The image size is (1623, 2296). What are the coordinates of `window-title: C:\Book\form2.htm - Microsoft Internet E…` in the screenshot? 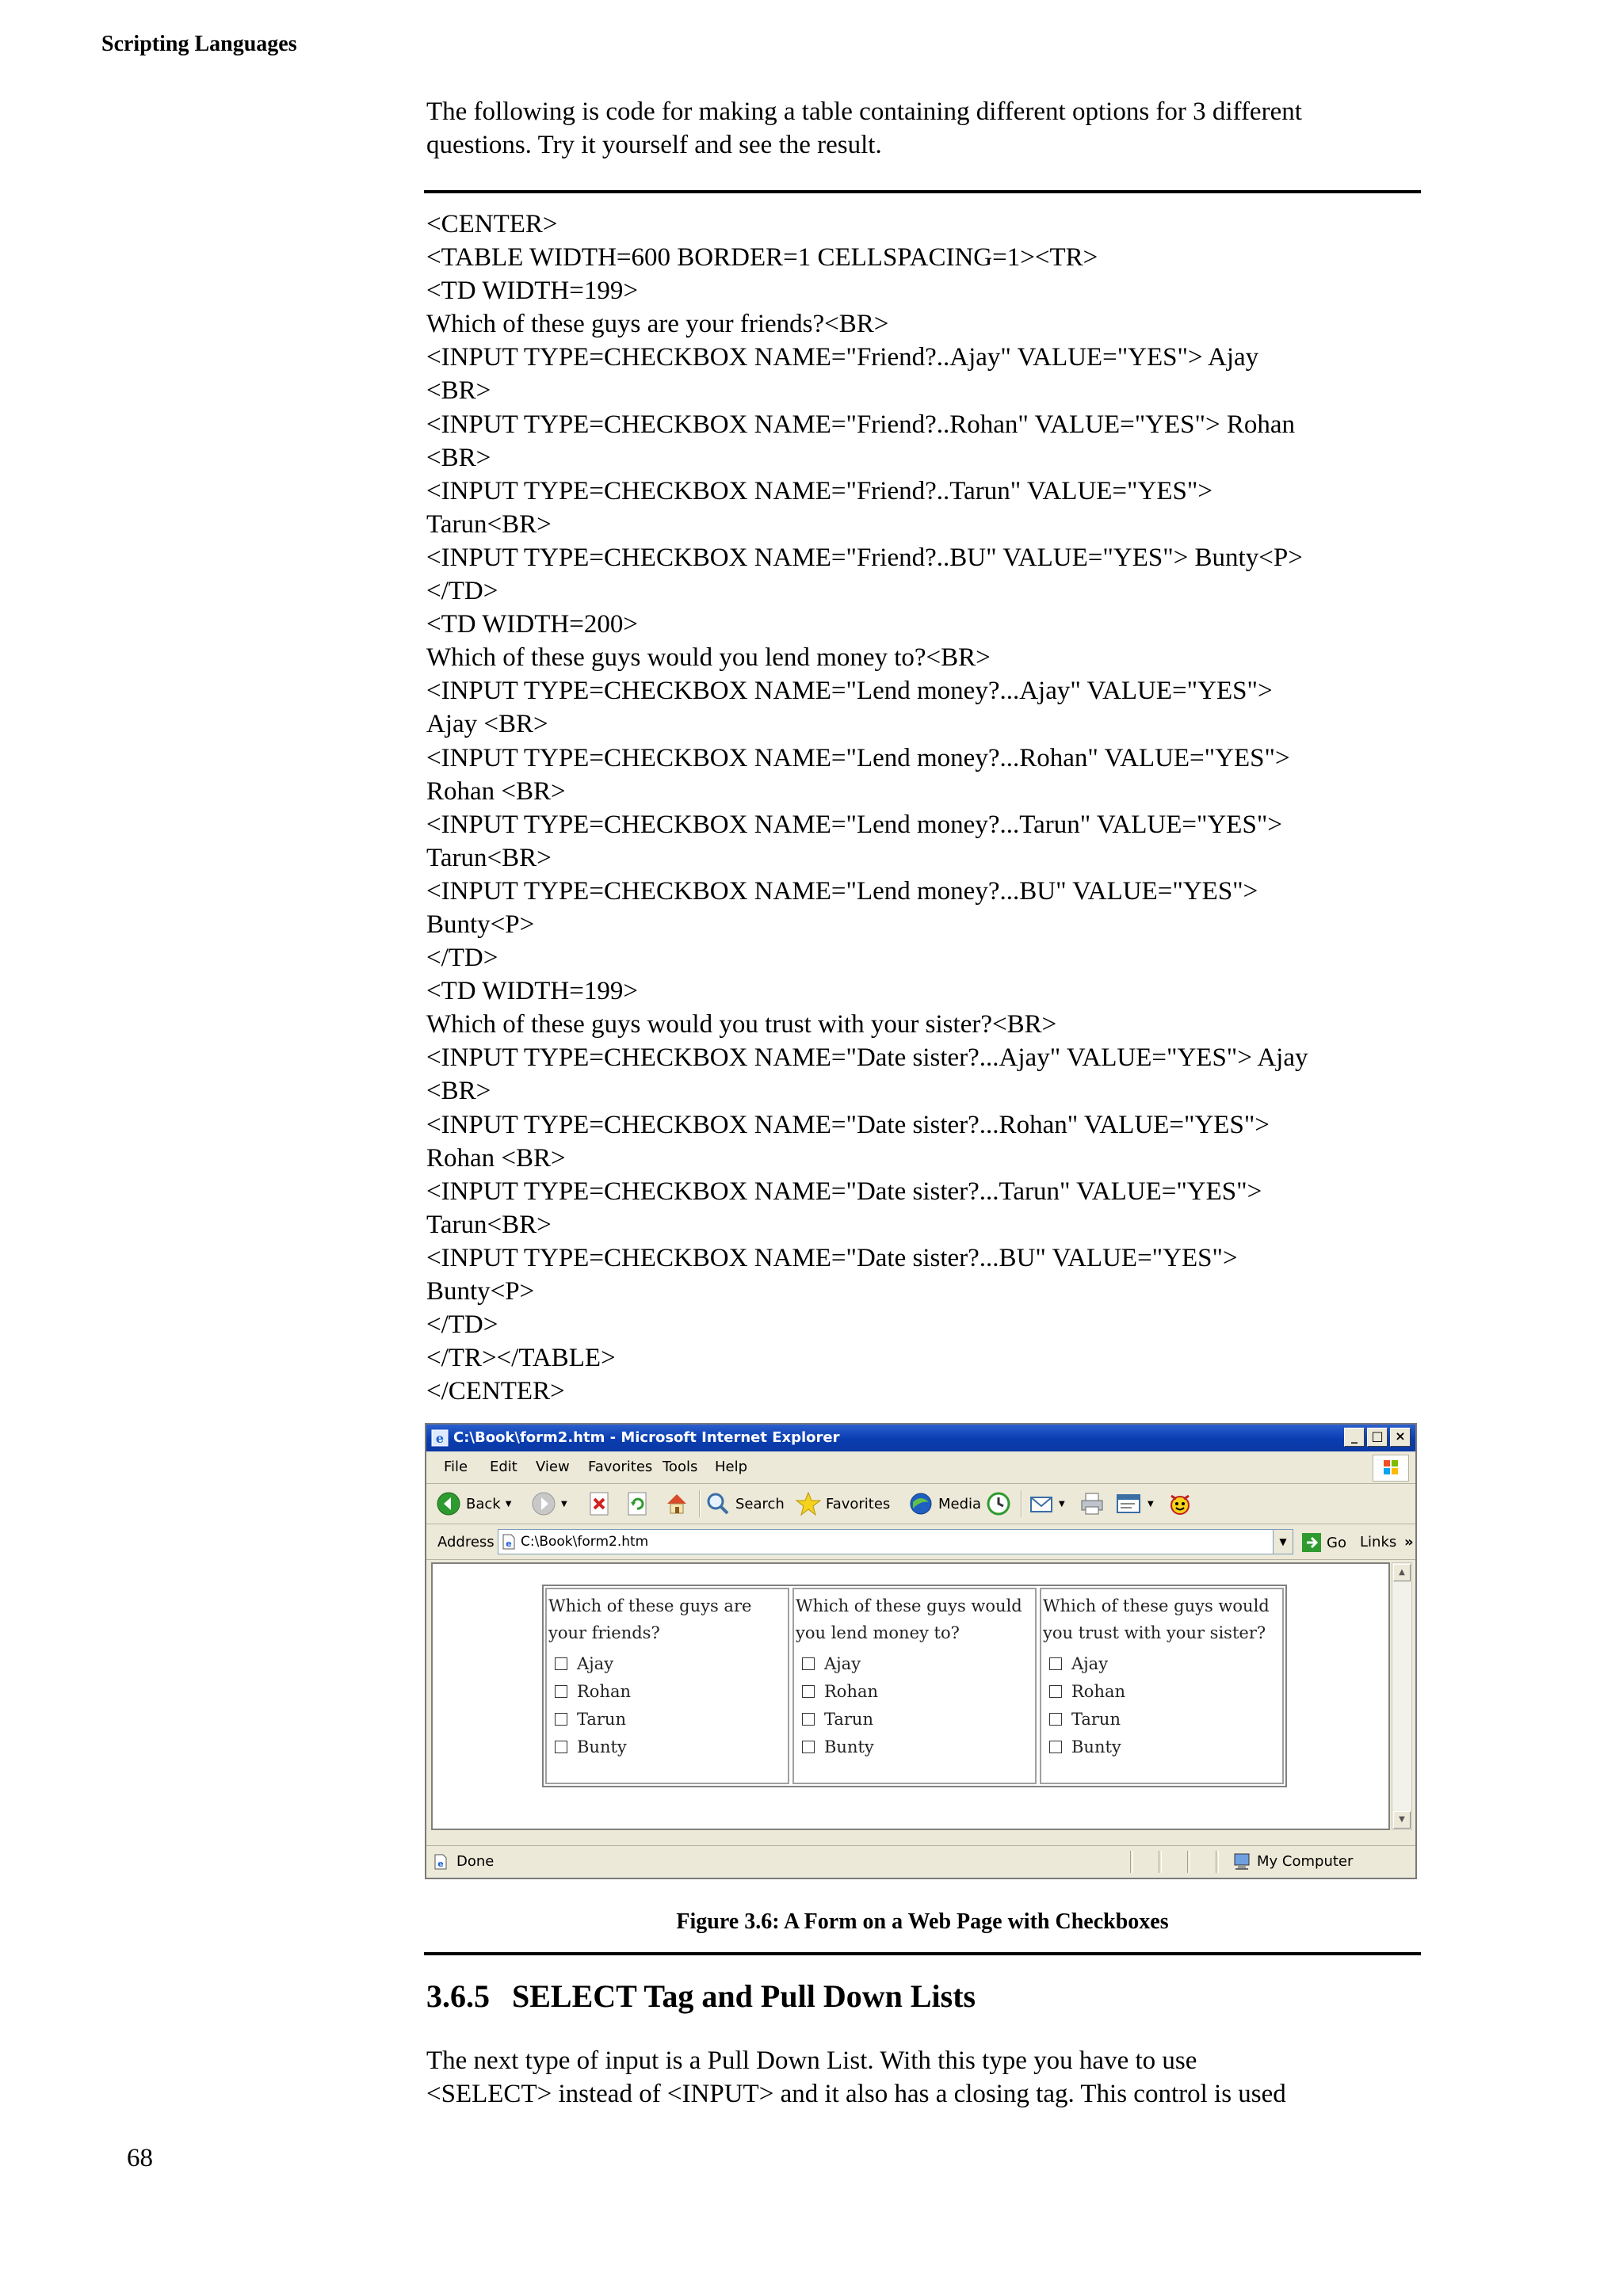 It's located at (647, 1437).